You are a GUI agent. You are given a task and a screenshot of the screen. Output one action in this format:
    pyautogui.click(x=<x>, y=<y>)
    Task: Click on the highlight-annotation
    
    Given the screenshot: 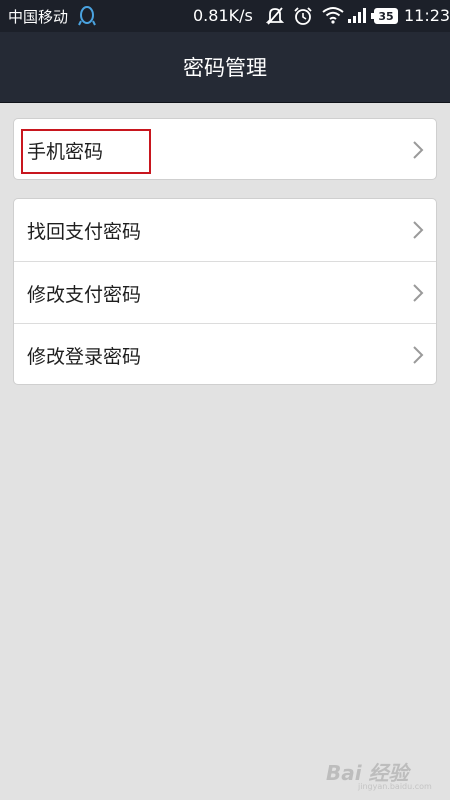 What is the action you would take?
    pyautogui.click(x=86, y=151)
    